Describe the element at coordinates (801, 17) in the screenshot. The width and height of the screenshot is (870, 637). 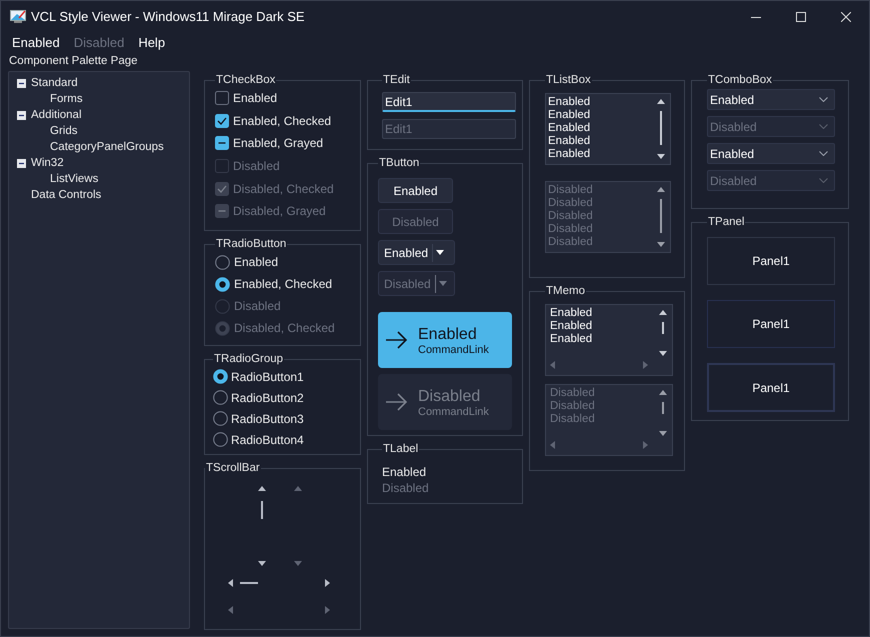
I see `maximize-icon` at that location.